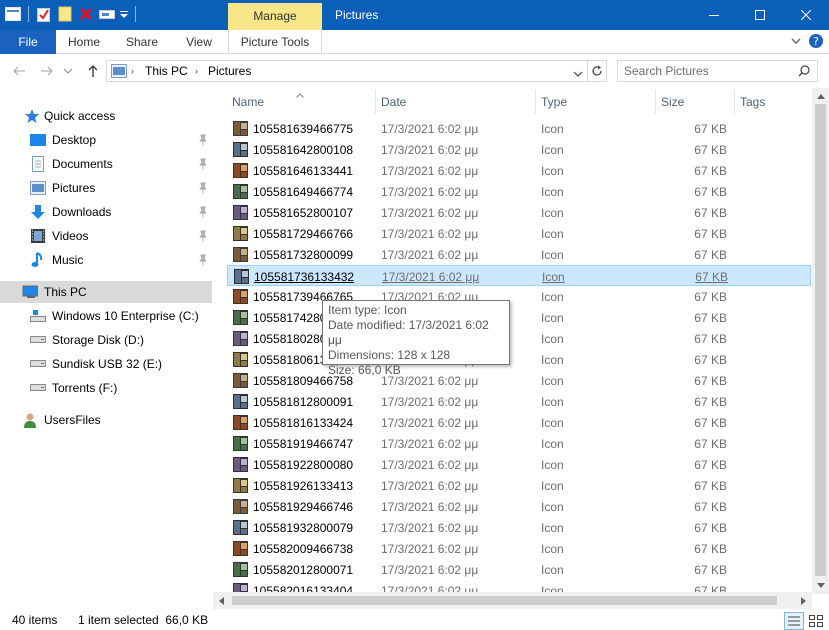 The width and height of the screenshot is (829, 630). What do you see at coordinates (578, 74) in the screenshot?
I see `address-dropdown-button` at bounding box center [578, 74].